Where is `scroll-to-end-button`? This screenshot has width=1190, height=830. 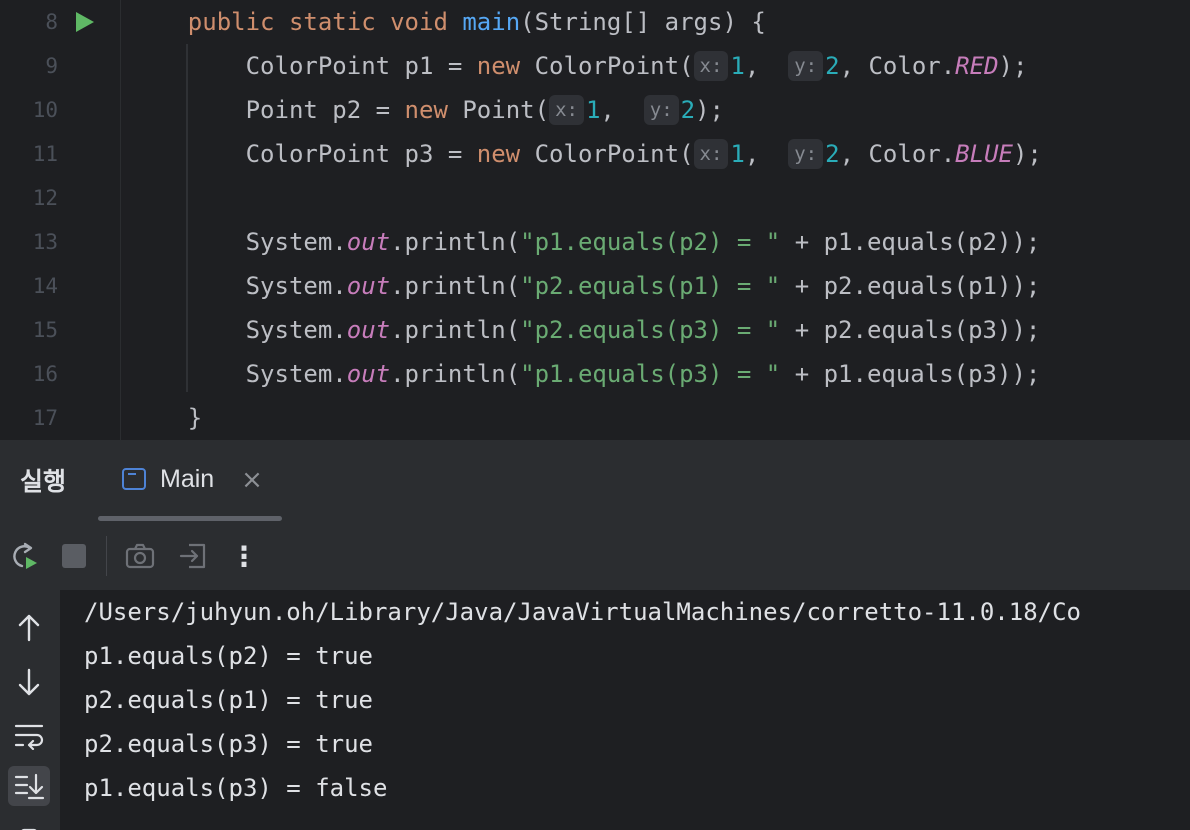
scroll-to-end-button is located at coordinates (29, 786).